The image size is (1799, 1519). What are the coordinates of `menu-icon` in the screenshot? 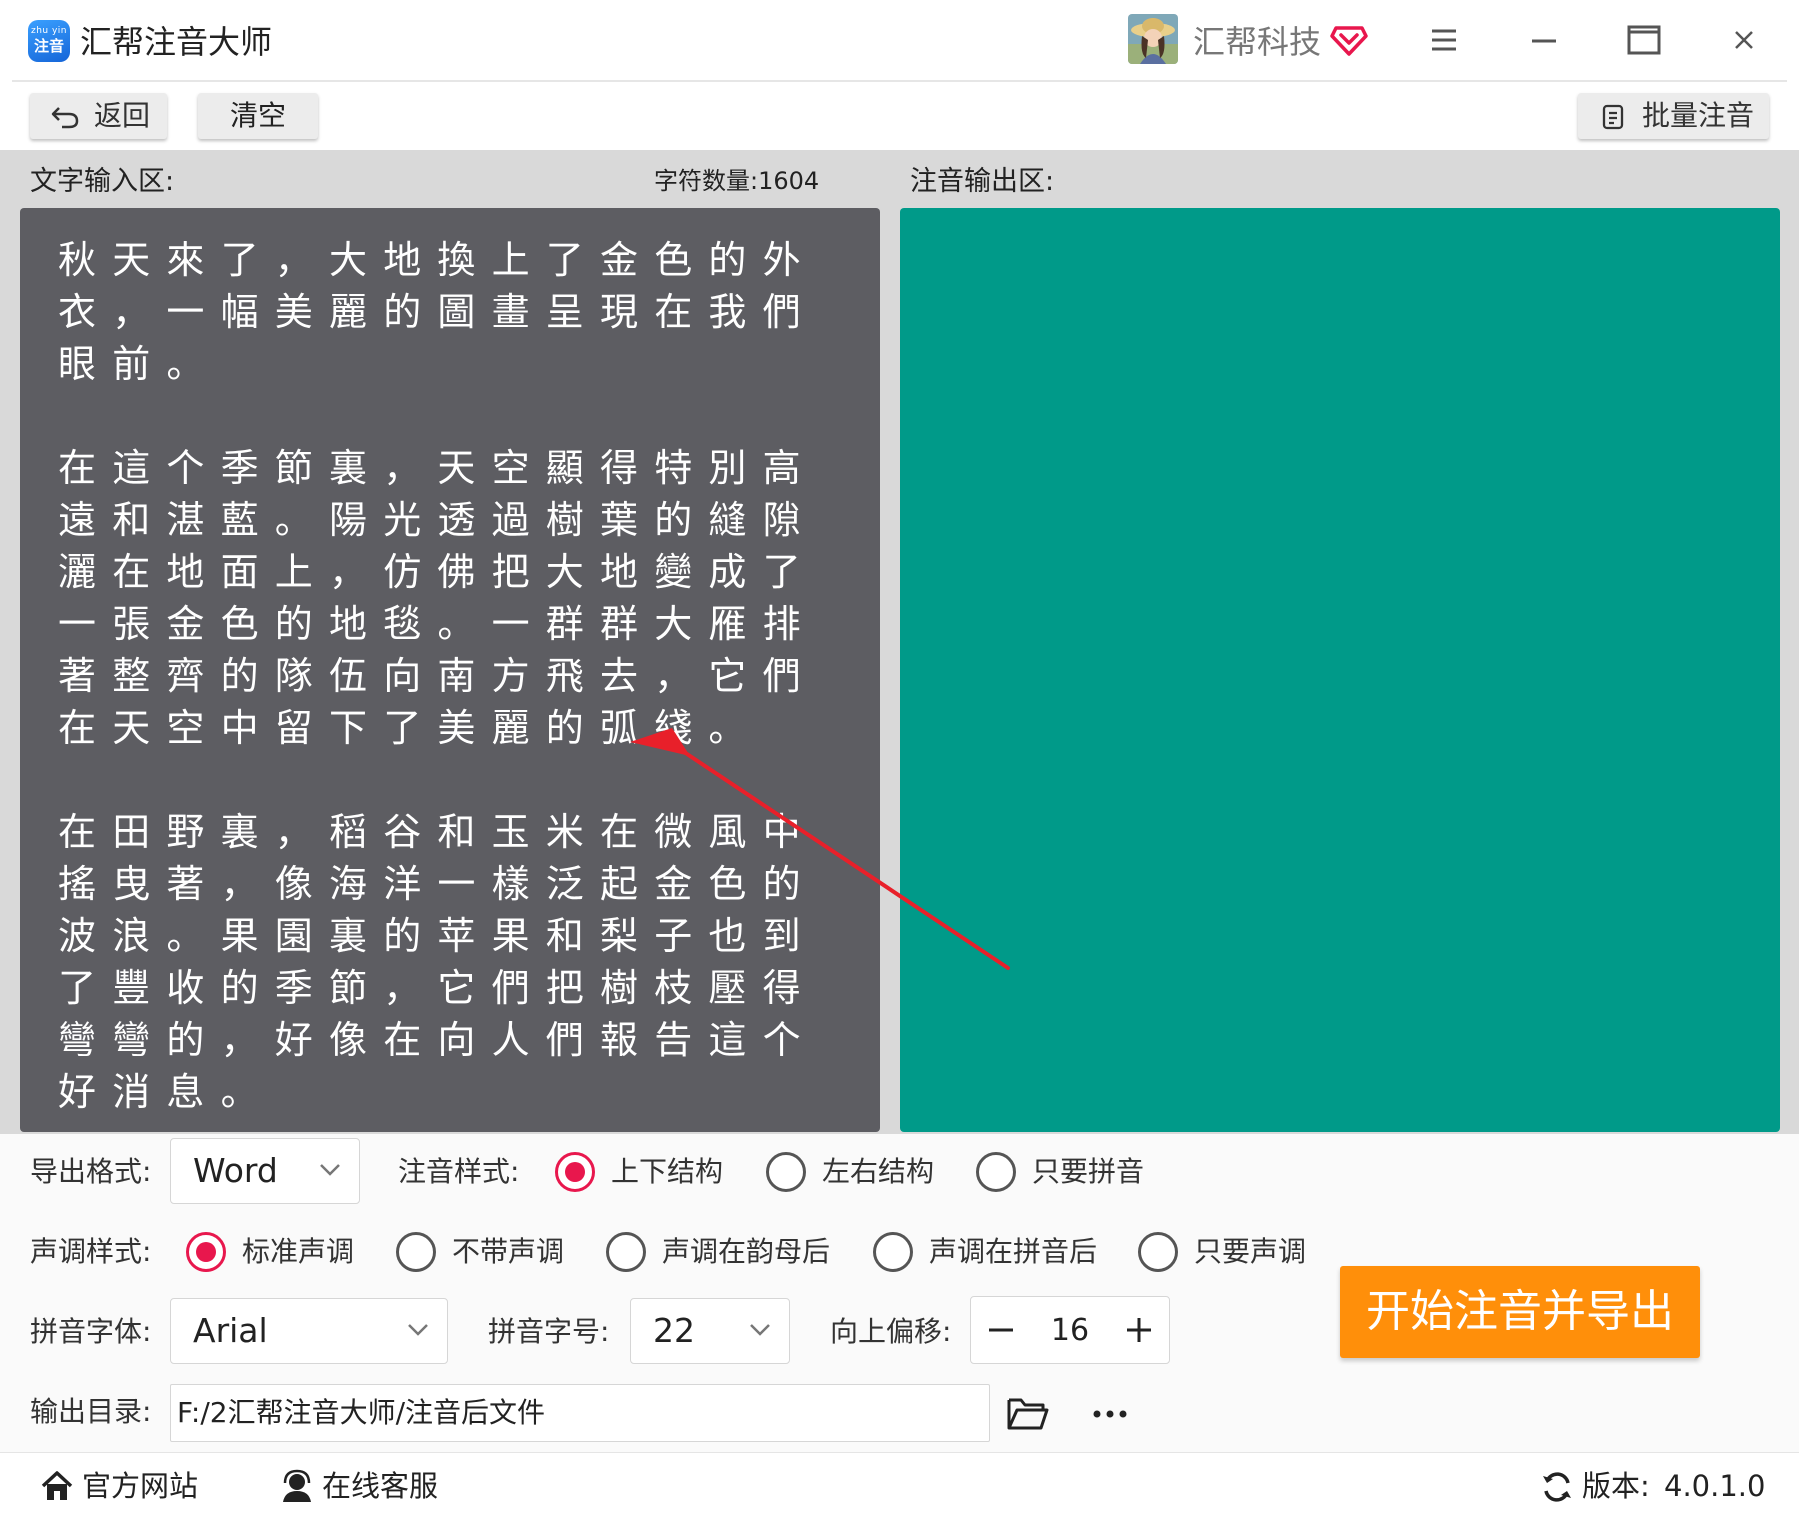 It's located at (1444, 40).